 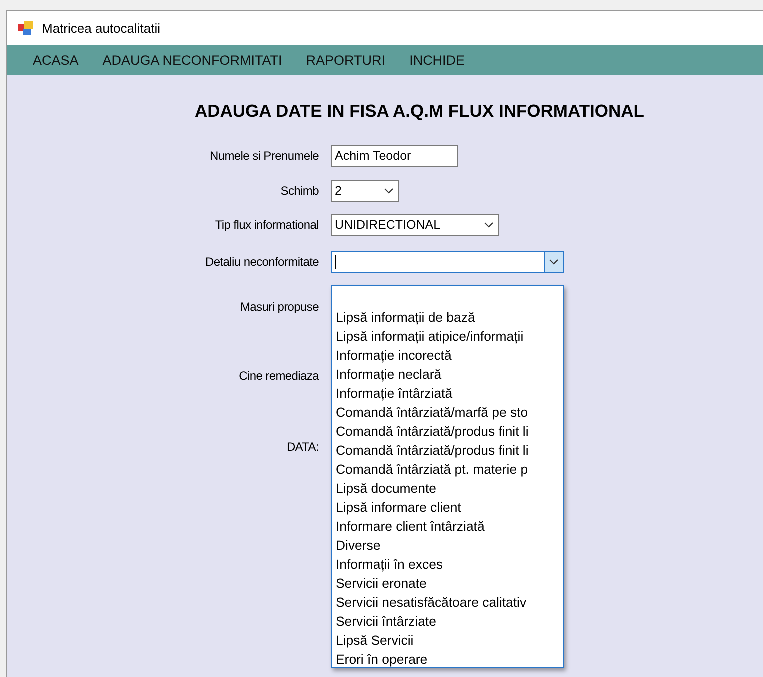 I want to click on menu-item: ACASA, so click(x=56, y=60).